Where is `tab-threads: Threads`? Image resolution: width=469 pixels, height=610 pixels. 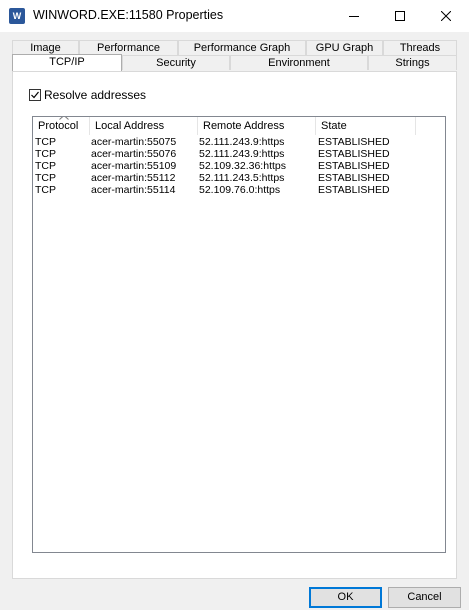 tab-threads: Threads is located at coordinates (420, 47).